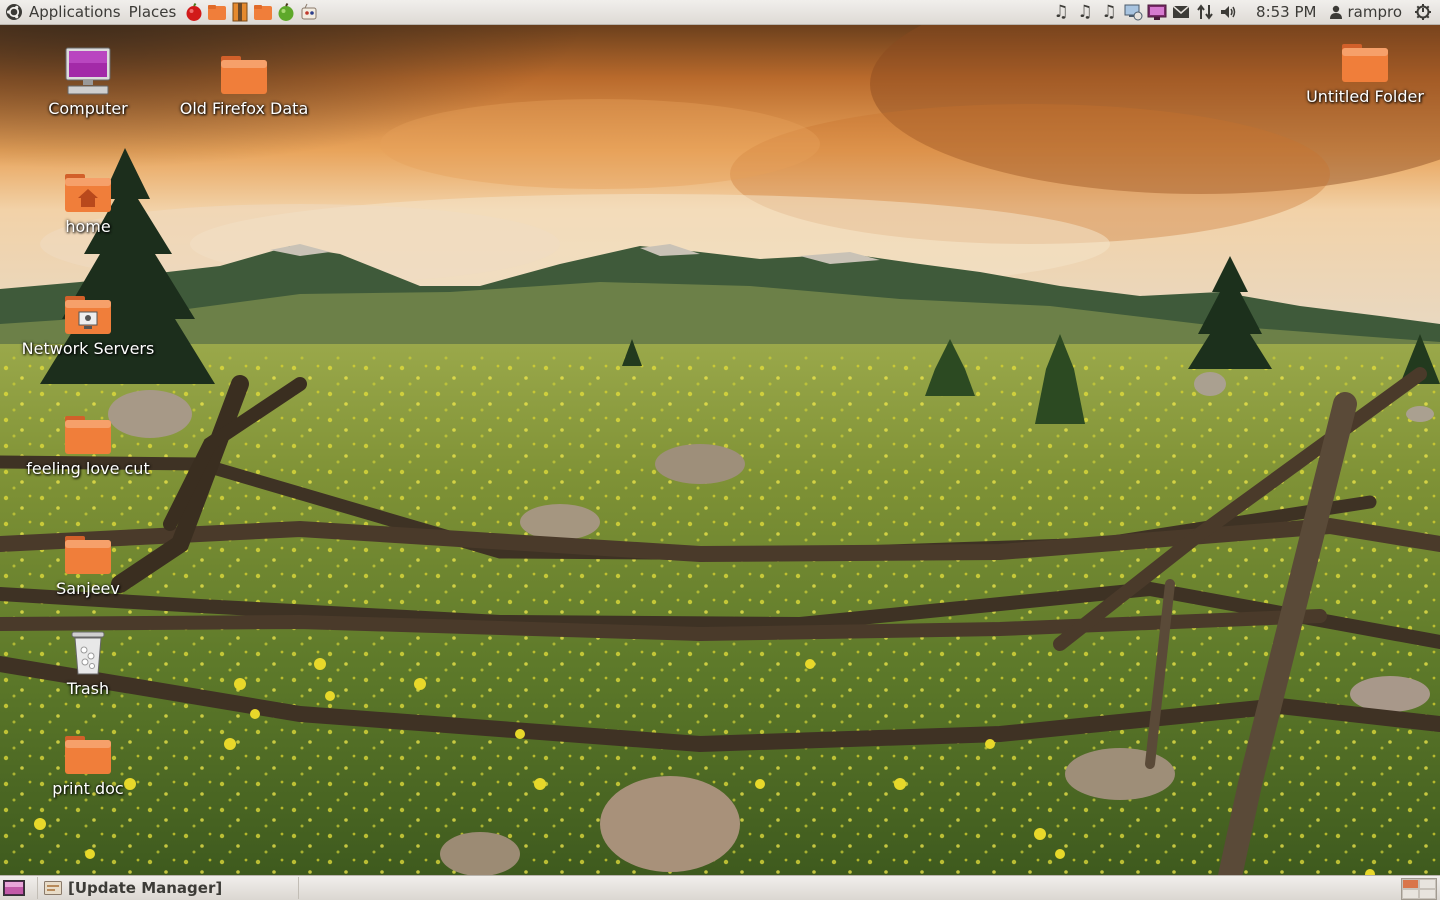  I want to click on display-icon, so click(1157, 12).